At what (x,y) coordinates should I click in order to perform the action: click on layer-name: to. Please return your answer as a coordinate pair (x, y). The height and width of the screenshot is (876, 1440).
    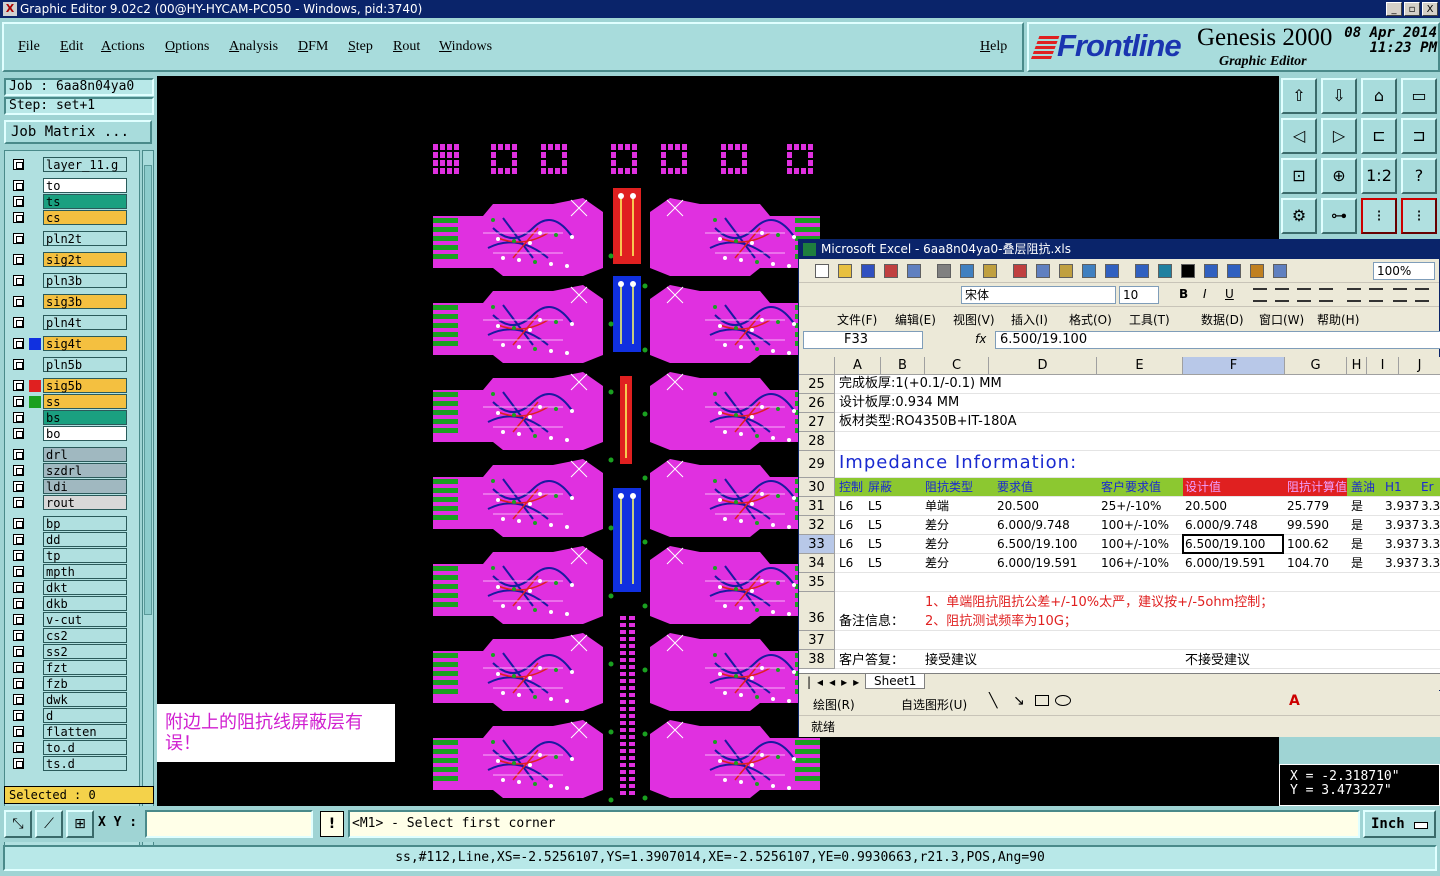
    Looking at the image, I should click on (85, 185).